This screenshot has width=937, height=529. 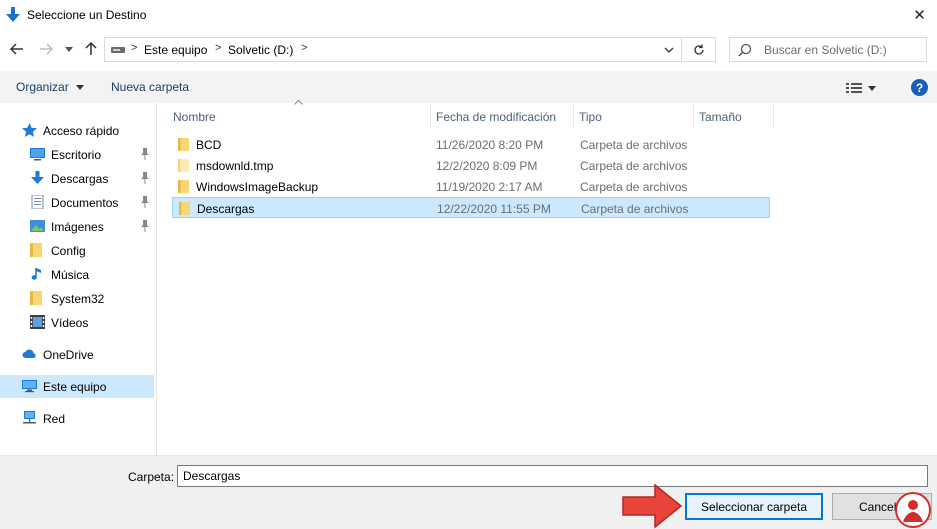 I want to click on recent-locations-button, so click(x=69, y=49).